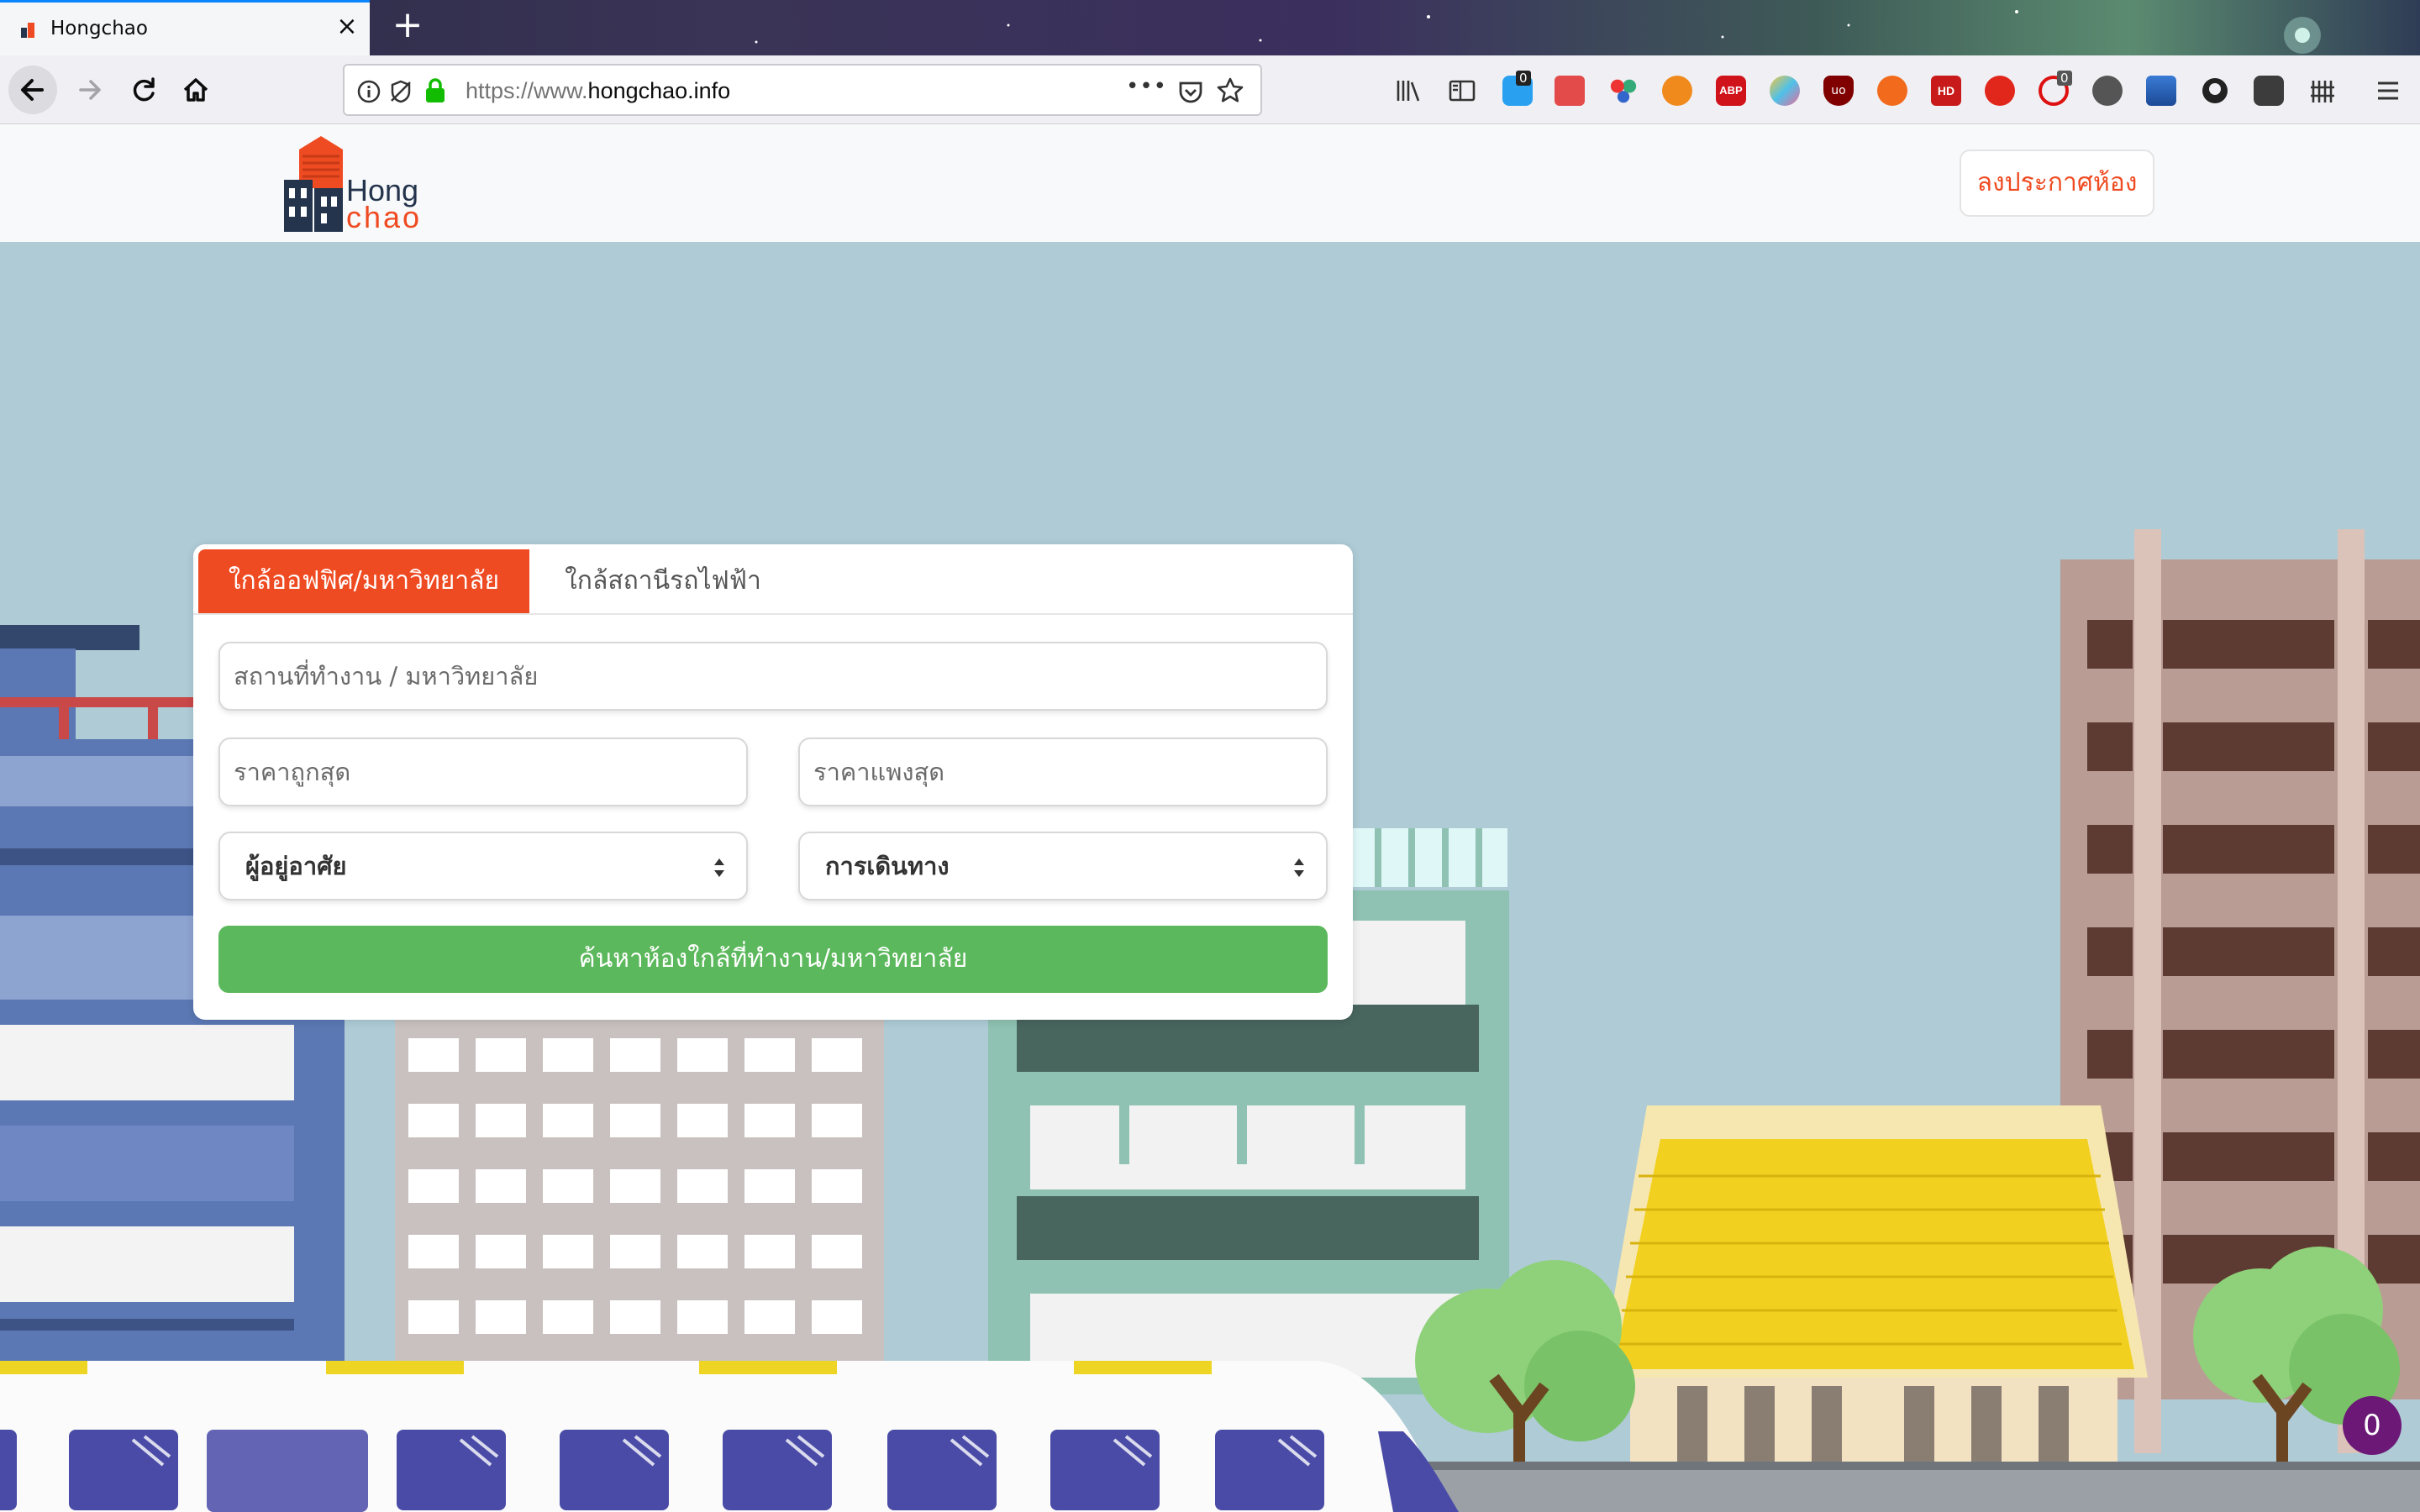 This screenshot has height=1512, width=2420. What do you see at coordinates (773, 959) in the screenshot?
I see `search-rooms-button: ค้นหาห้องใกล้ที่ทำงาน/มหาวิทยาลัย` at bounding box center [773, 959].